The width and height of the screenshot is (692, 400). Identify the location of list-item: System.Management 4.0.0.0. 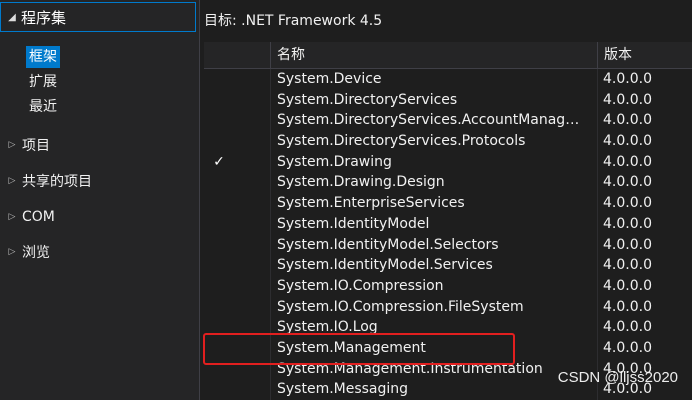
(448, 348).